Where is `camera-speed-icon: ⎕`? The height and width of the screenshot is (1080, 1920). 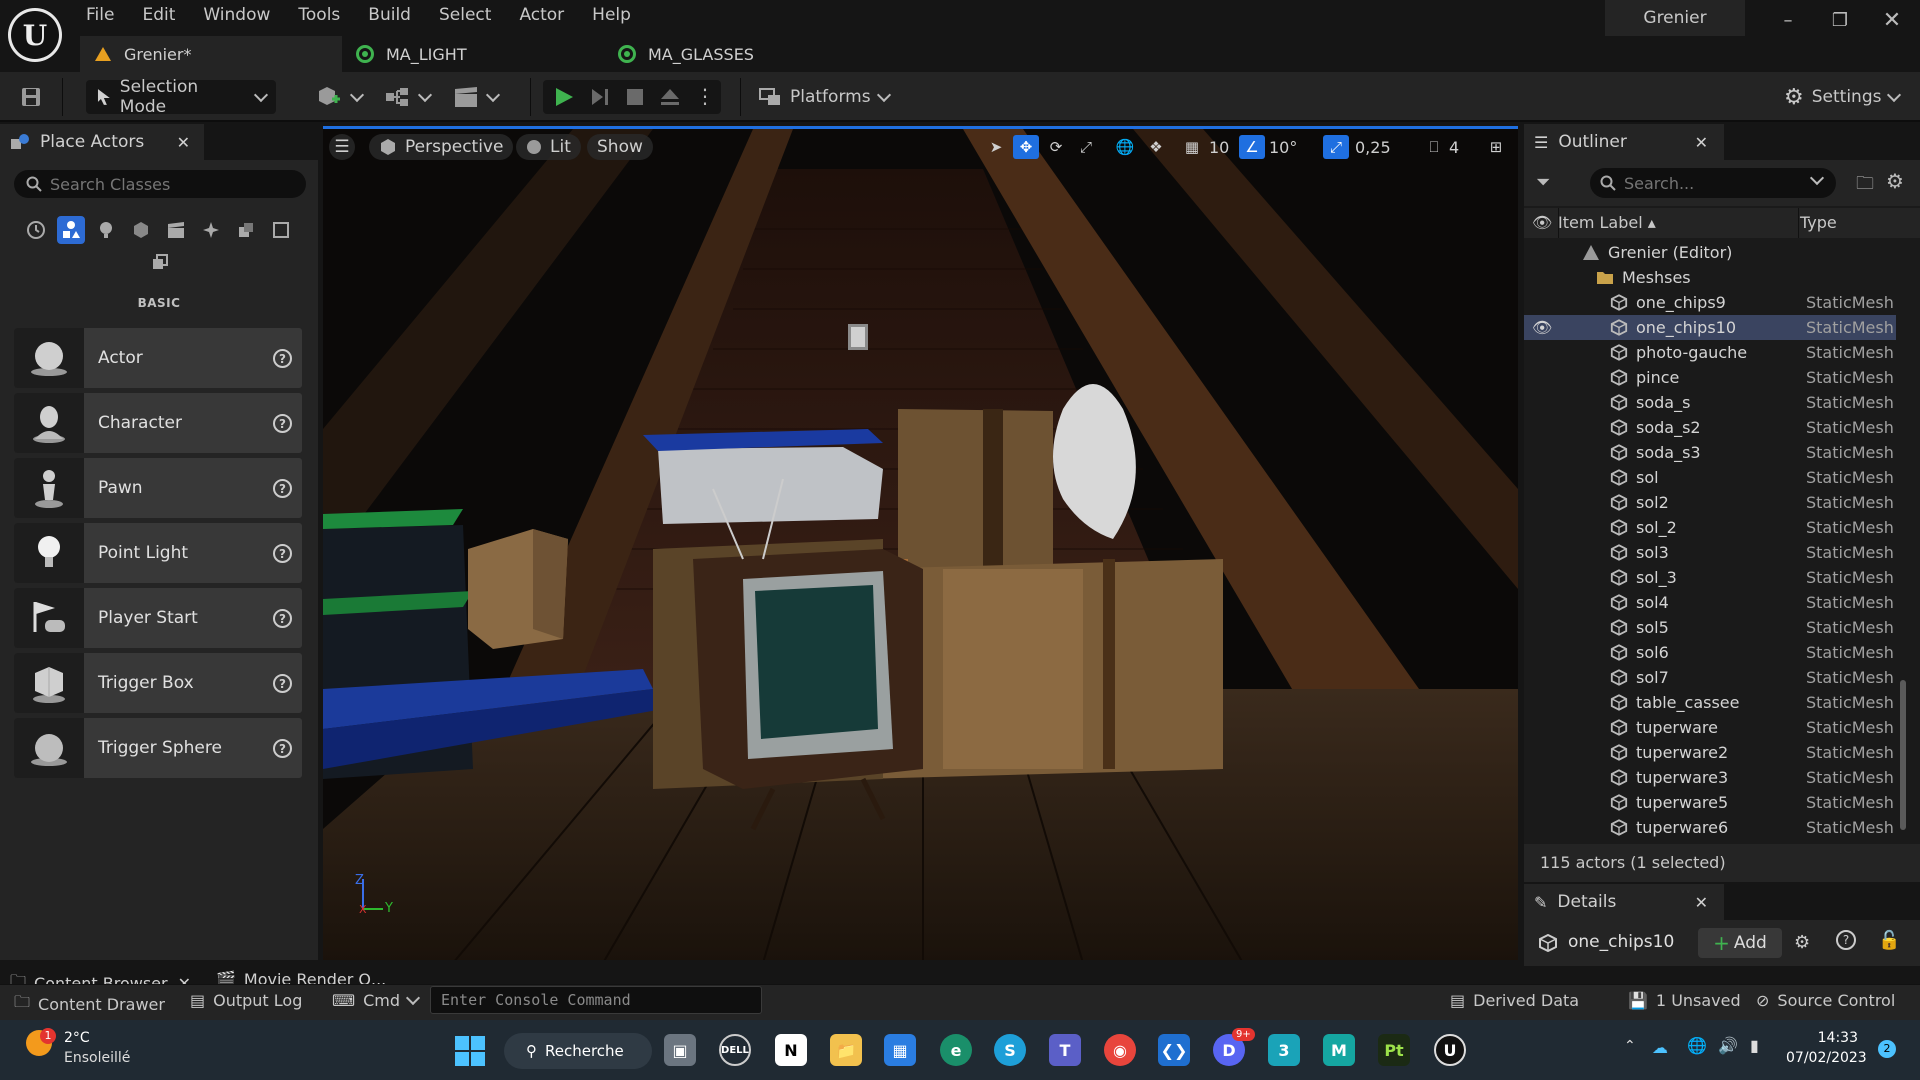
camera-speed-icon: ⎕ is located at coordinates (1434, 147).